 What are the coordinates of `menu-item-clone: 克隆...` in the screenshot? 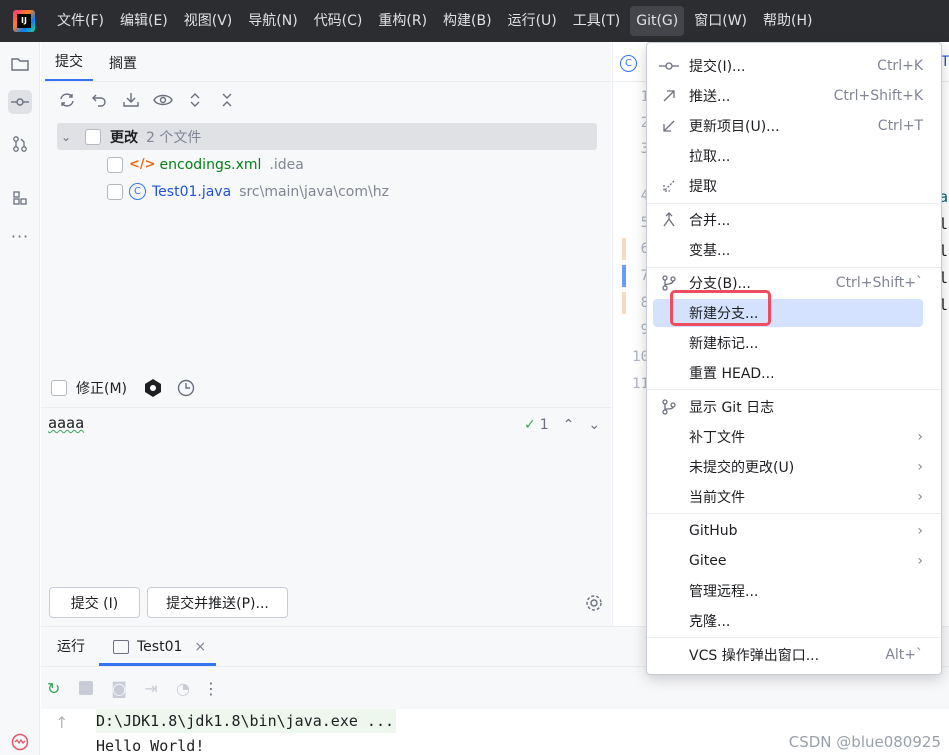 It's located at (788, 621).